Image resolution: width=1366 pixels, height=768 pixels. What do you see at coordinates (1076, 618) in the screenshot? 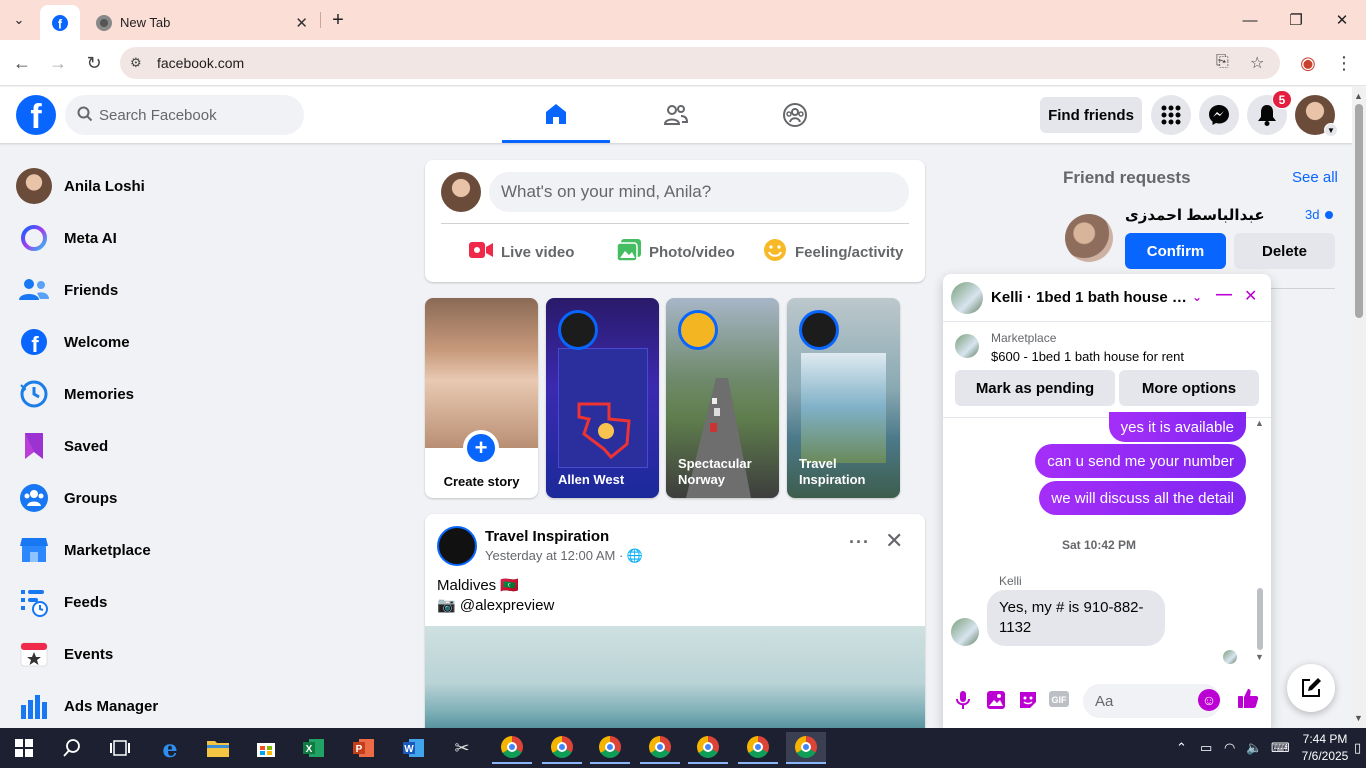
I see `incoming-message: Yes, my # is 910-882-1132` at bounding box center [1076, 618].